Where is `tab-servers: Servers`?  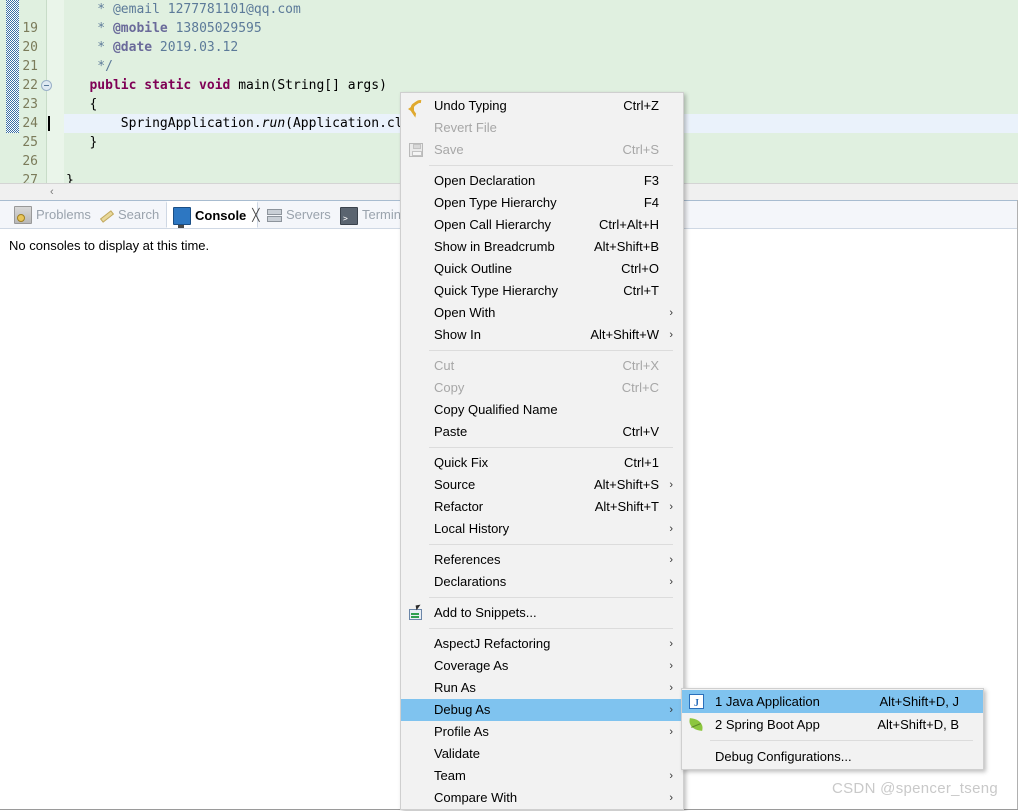
tab-servers: Servers is located at coordinates (298, 214).